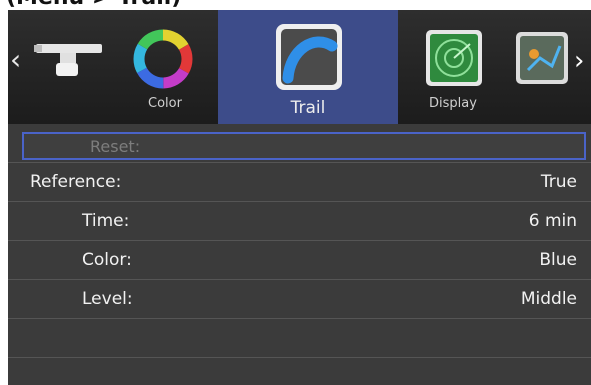 This screenshot has height=385, width=591. Describe the element at coordinates (106, 221) in the screenshot. I see `setting-label: Time:` at that location.